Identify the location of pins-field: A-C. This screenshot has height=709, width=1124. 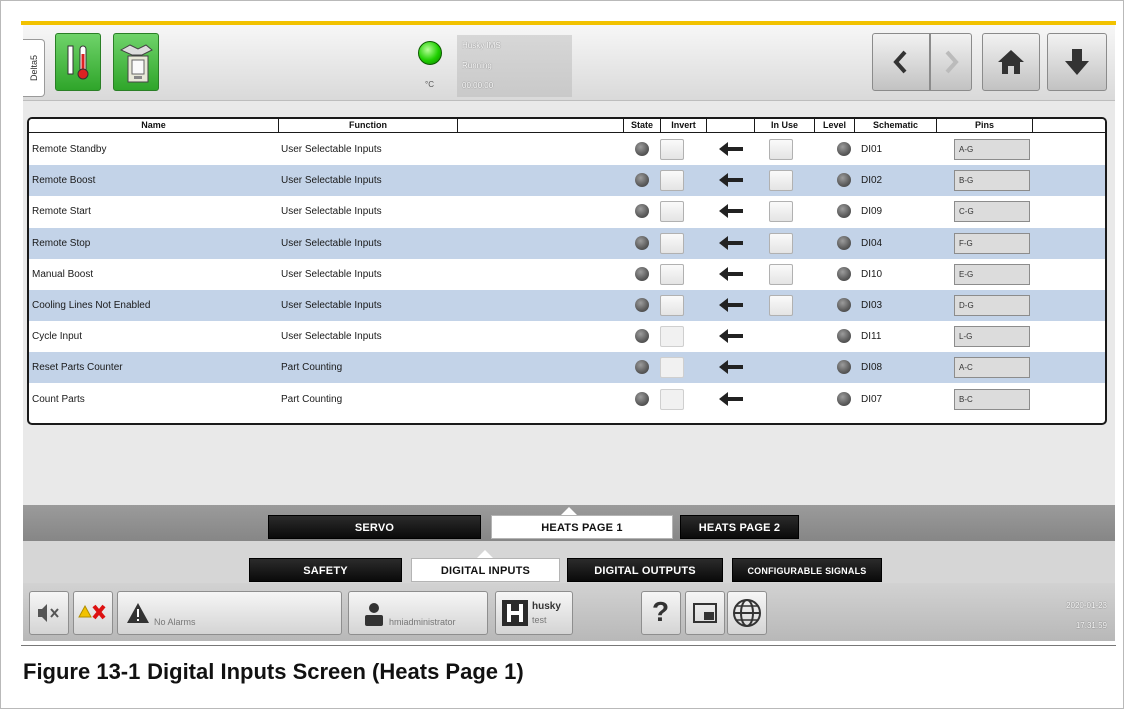
(992, 368).